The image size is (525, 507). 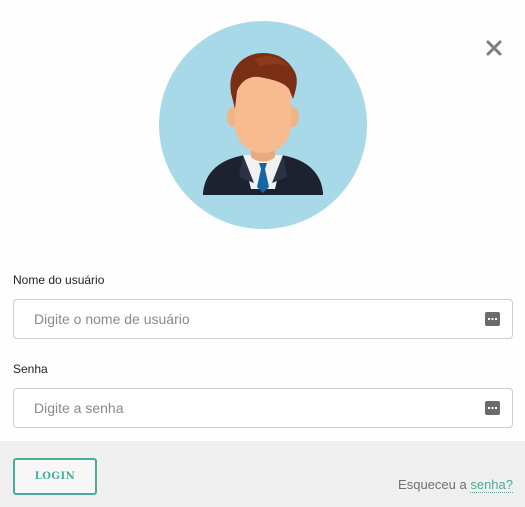 I want to click on close-button, so click(x=494, y=48).